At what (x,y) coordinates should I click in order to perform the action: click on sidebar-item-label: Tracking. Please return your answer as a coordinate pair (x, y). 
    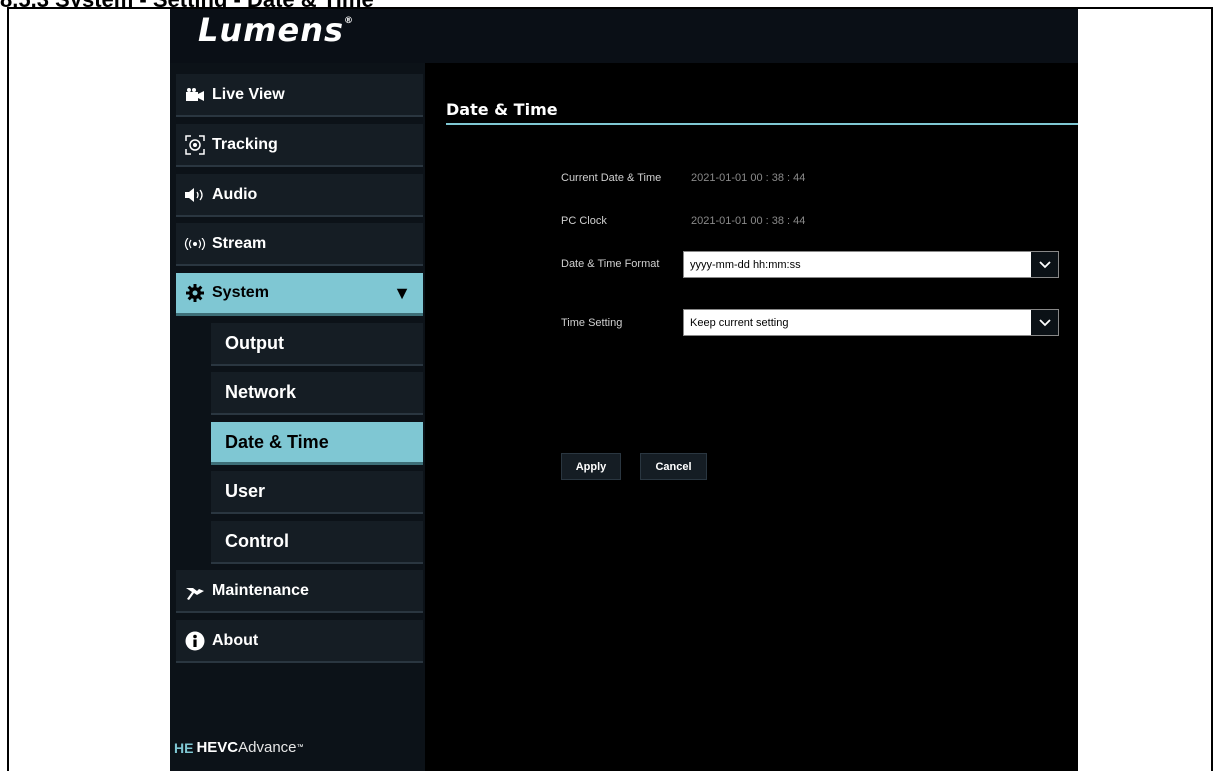
    Looking at the image, I should click on (245, 144).